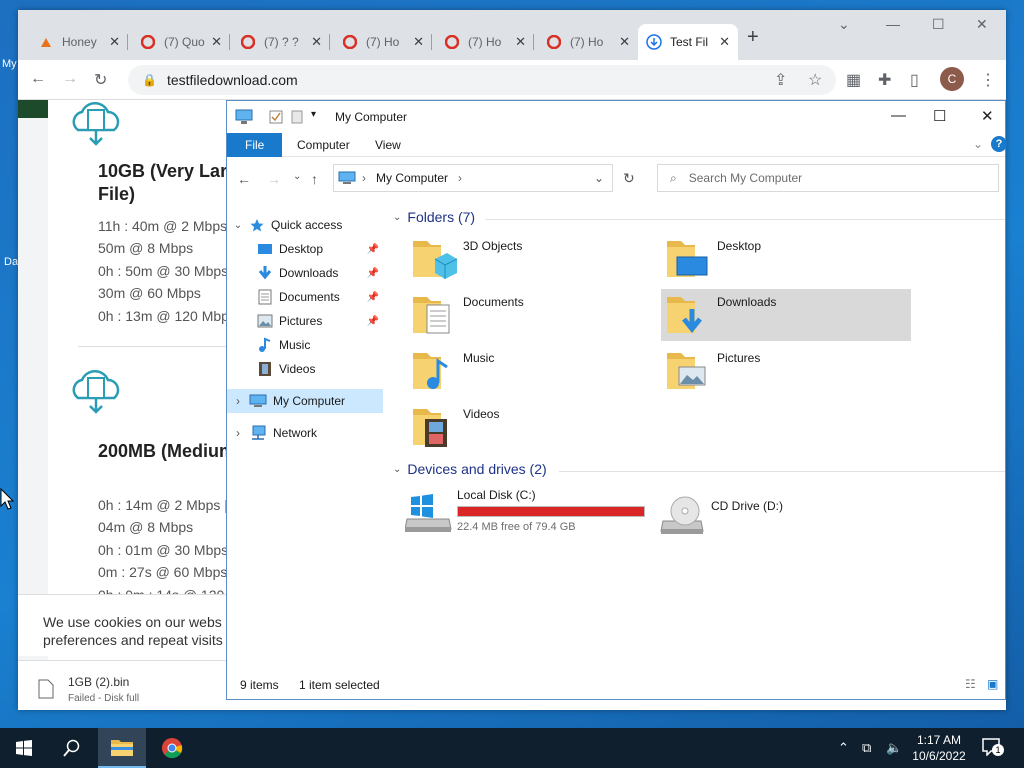 Image resolution: width=1024 pixels, height=768 pixels. What do you see at coordinates (884, 80) in the screenshot?
I see `puzzle-icon: ✚` at bounding box center [884, 80].